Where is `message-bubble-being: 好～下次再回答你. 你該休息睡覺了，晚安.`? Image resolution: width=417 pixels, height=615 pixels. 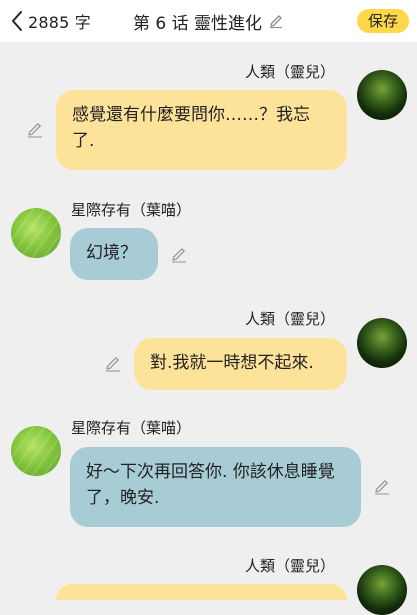 message-bubble-being: 好～下次再回答你. 你該休息睡覺了，晚安. is located at coordinates (215, 487).